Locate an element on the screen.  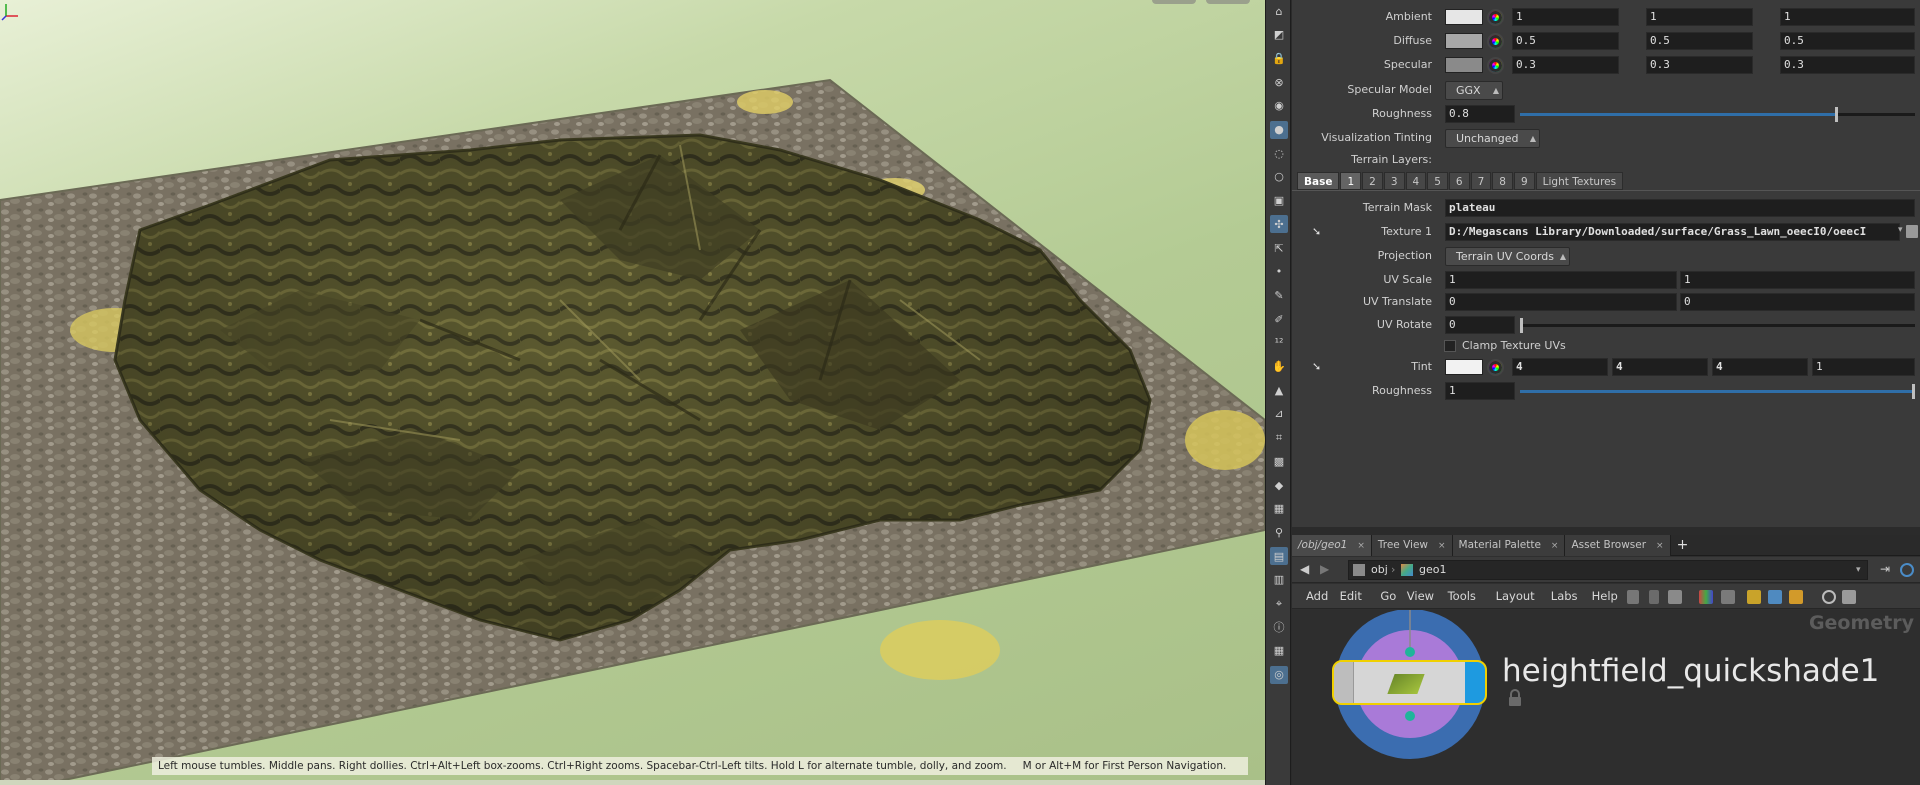
shape-icon: ◆ is located at coordinates (1279, 485).